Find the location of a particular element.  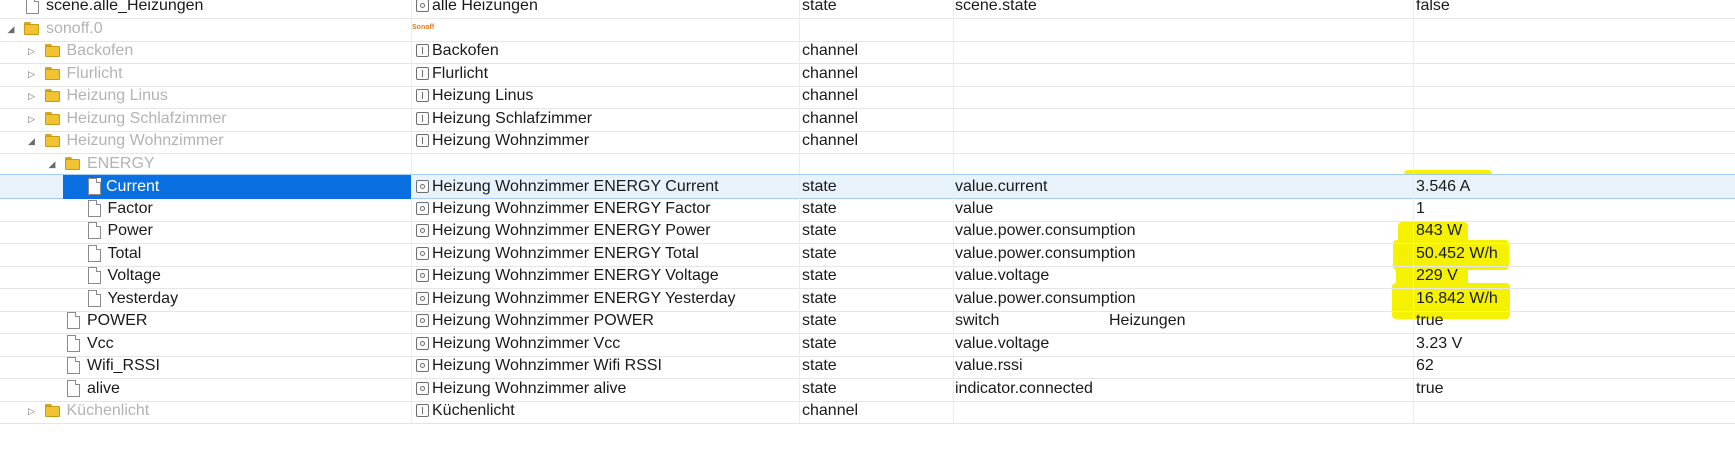

cell-value: 50.452 W/h is located at coordinates (1457, 254).